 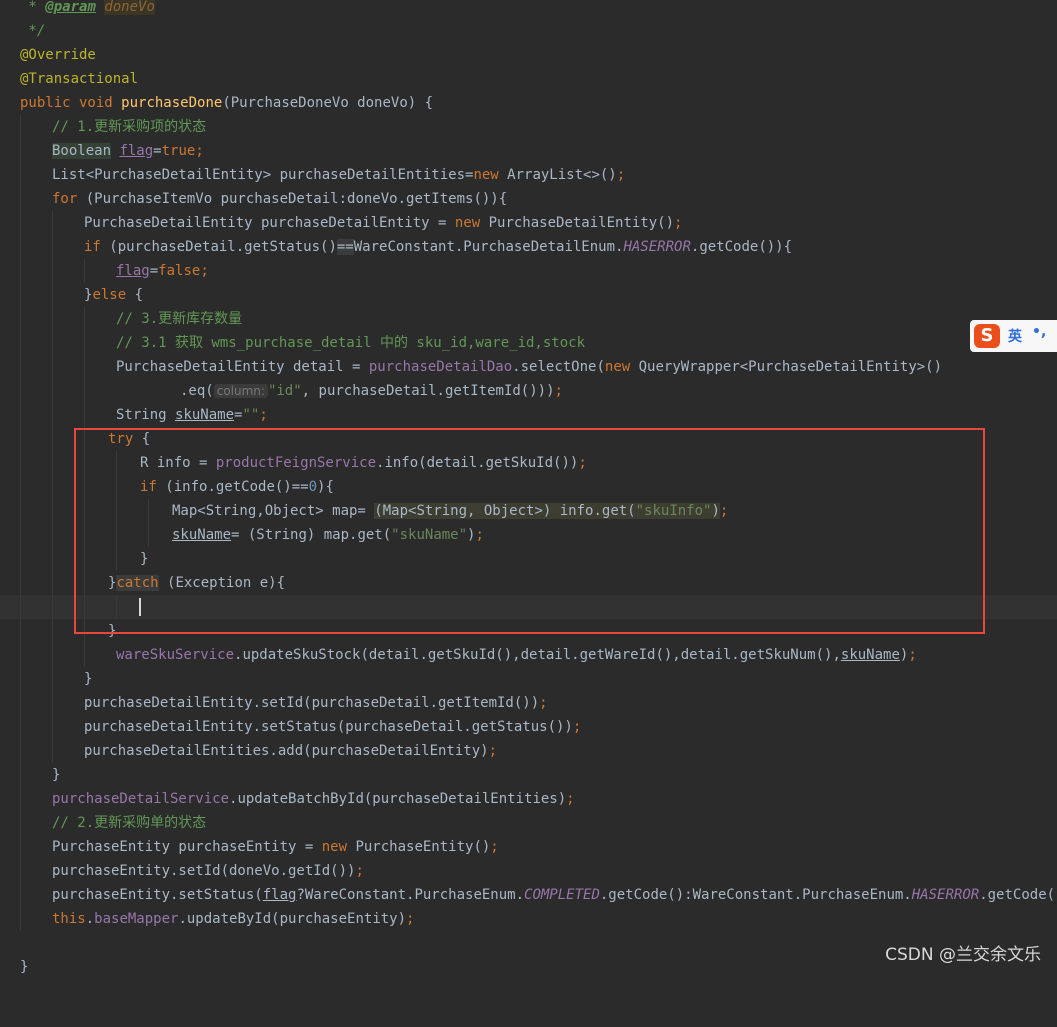 I want to click on code-line: @Override, so click(x=58, y=55).